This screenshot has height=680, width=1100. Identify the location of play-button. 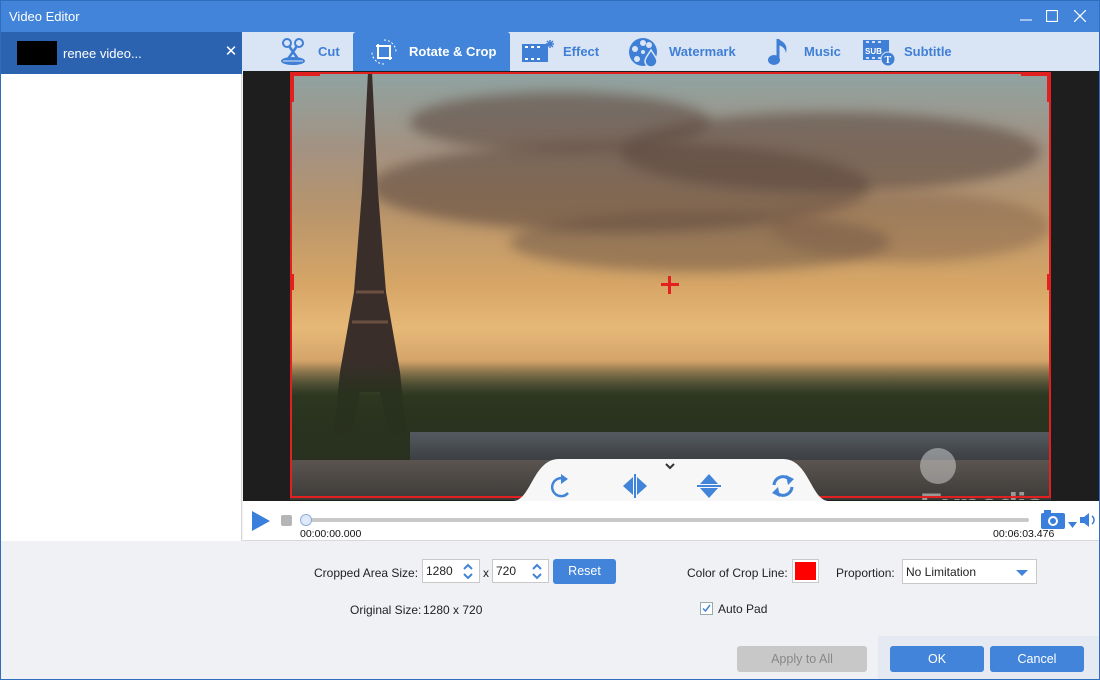
(261, 521).